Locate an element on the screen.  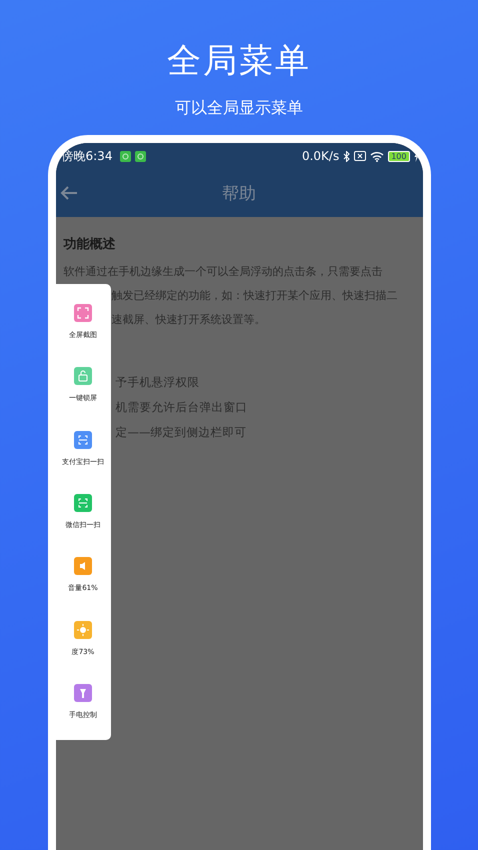
no-sim-icon is located at coordinates (360, 156).